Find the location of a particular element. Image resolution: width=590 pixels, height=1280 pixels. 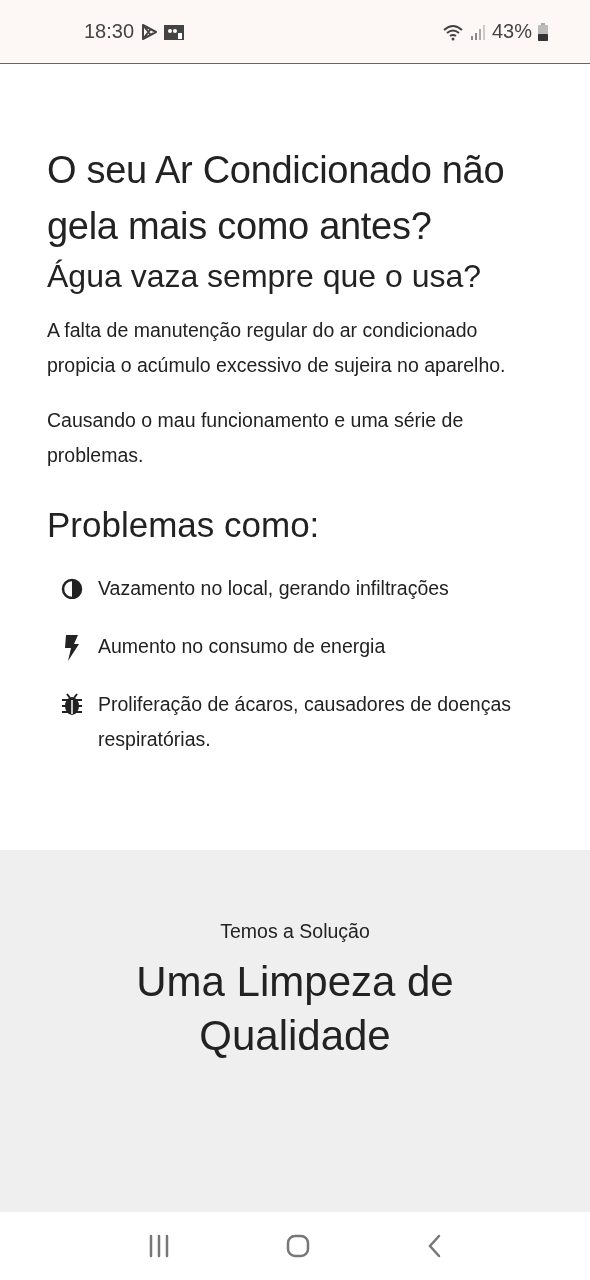

battery-percent: 43% is located at coordinates (511, 31).